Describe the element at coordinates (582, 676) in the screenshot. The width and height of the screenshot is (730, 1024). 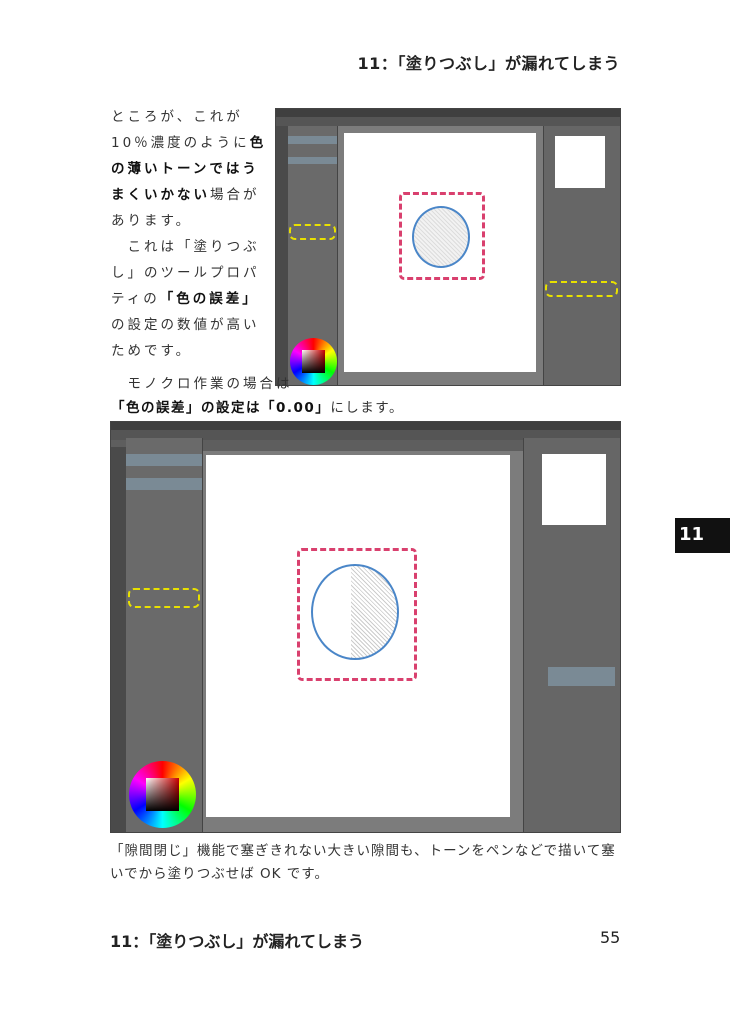
I see `layer-row` at that location.